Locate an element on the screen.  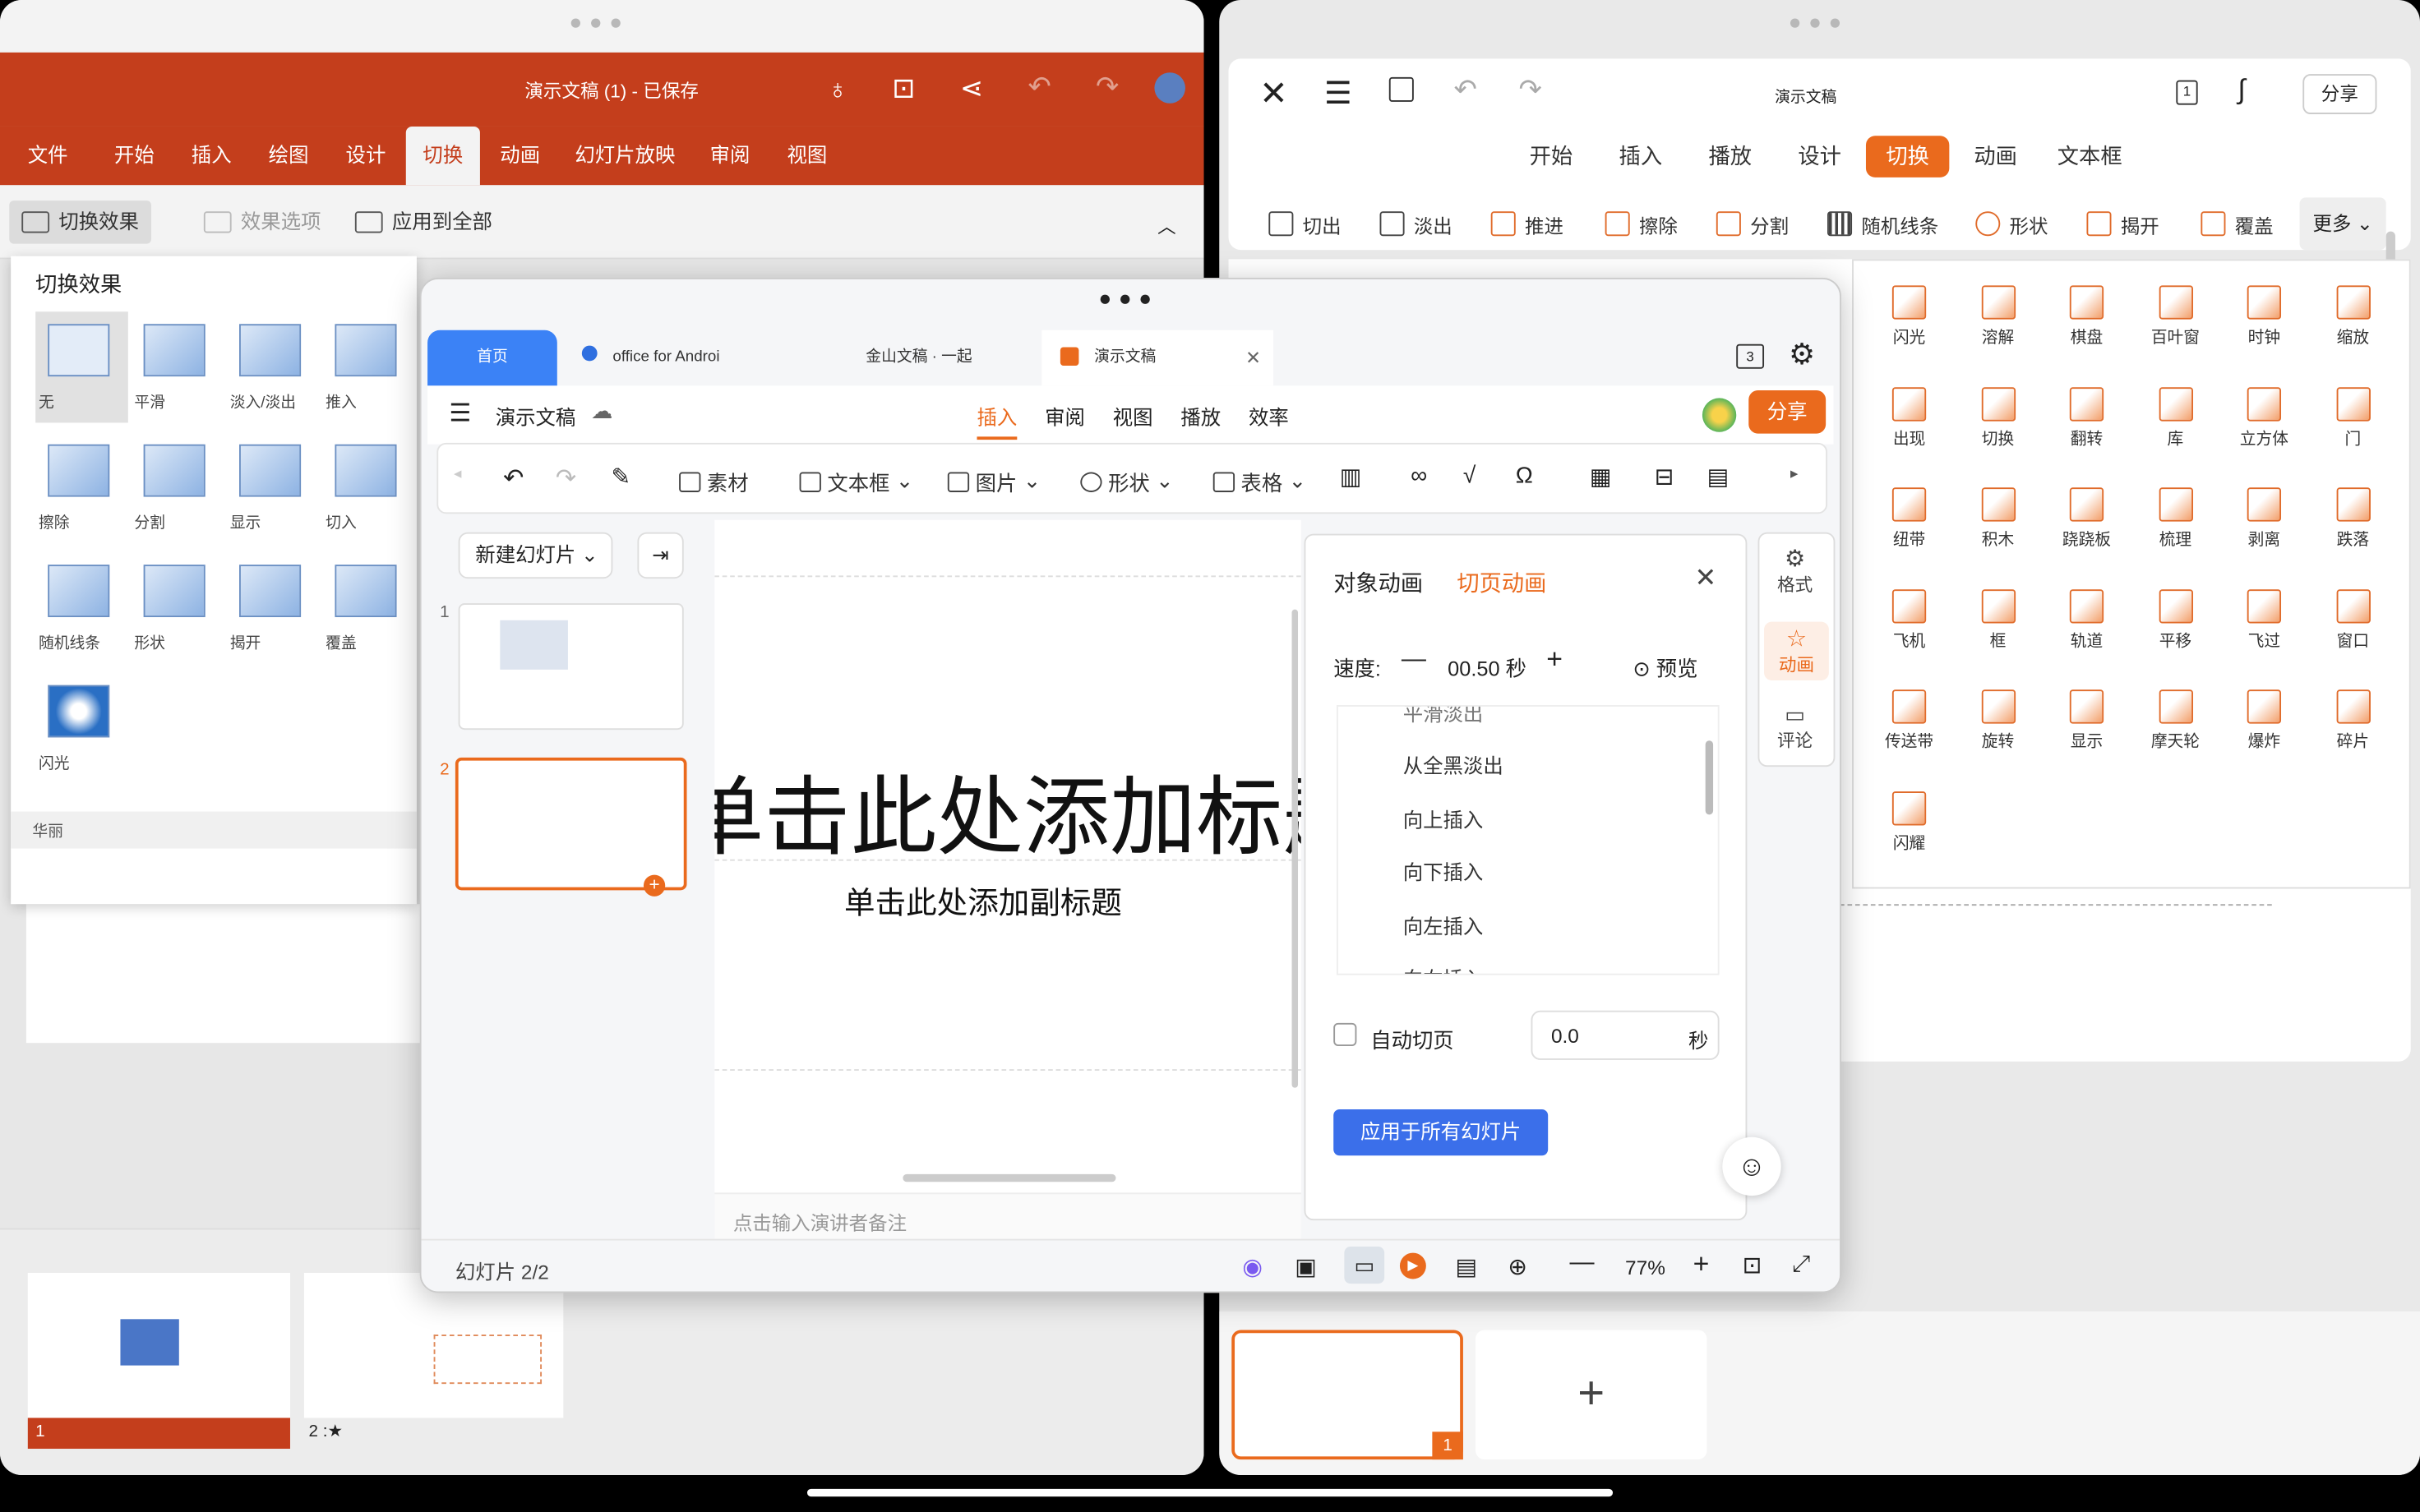
tab-design: 设计 is located at coordinates (366, 156).